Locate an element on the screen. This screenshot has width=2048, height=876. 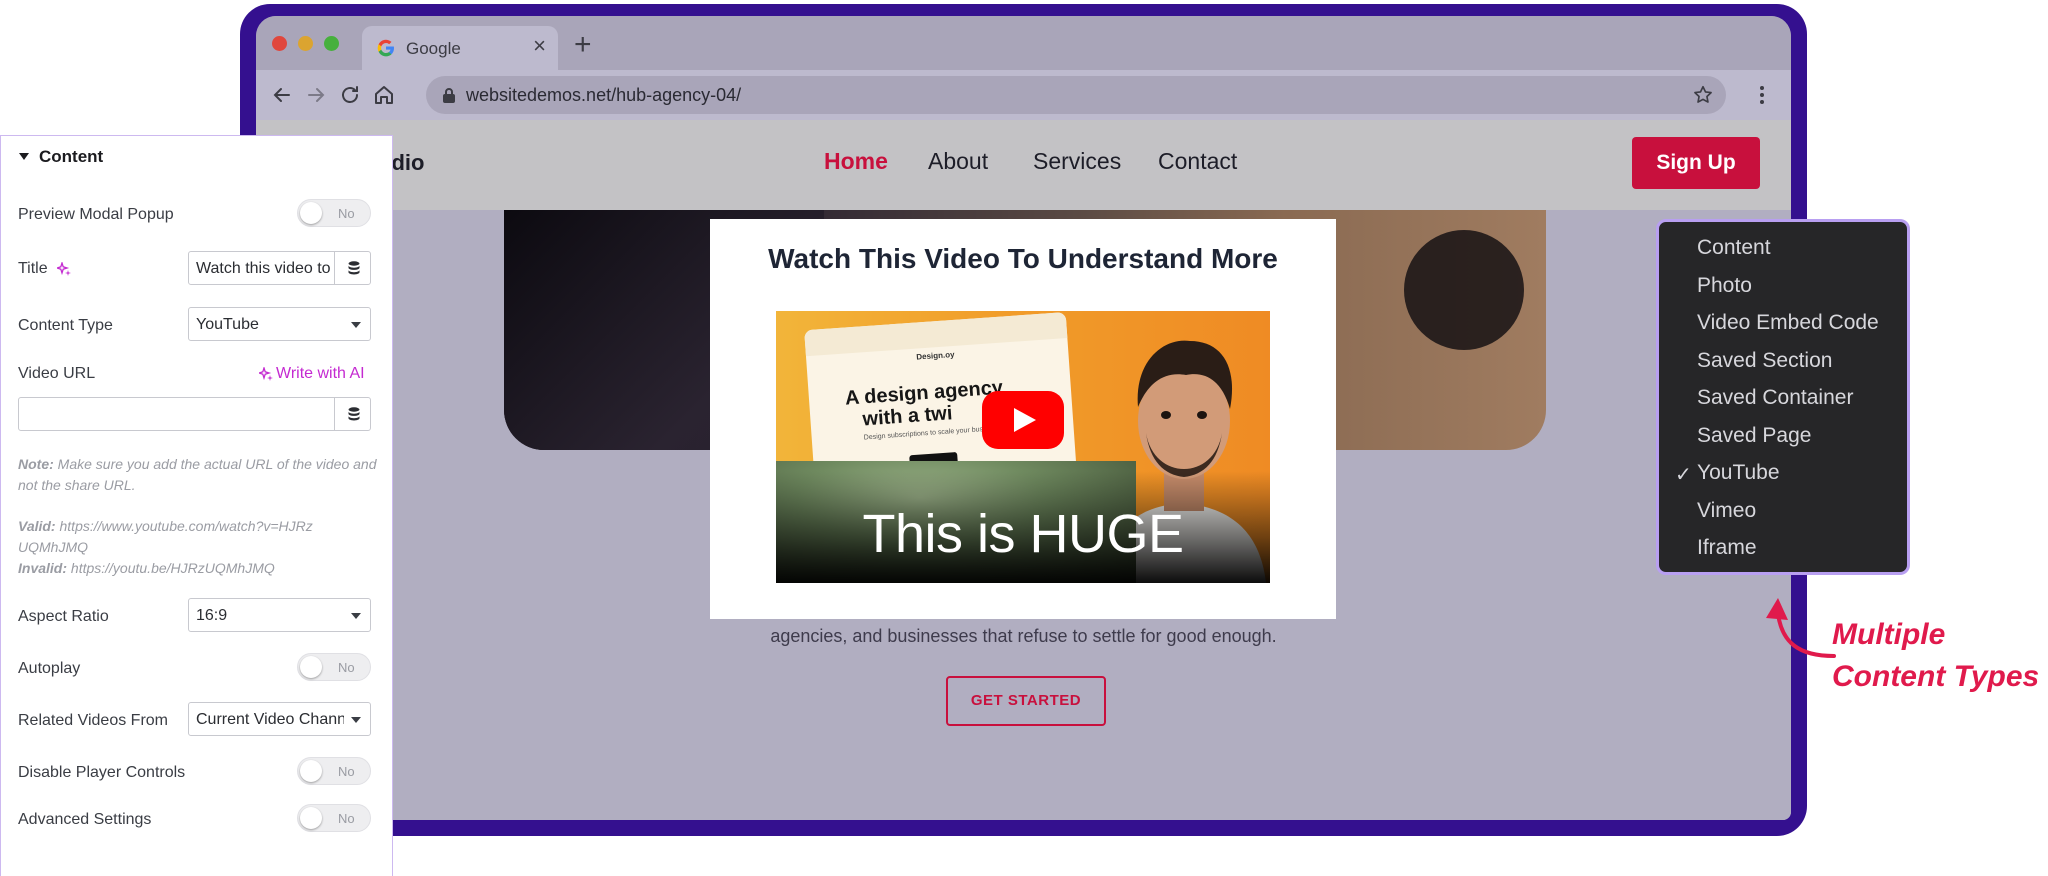
nav-contact: Contact is located at coordinates (1197, 161).